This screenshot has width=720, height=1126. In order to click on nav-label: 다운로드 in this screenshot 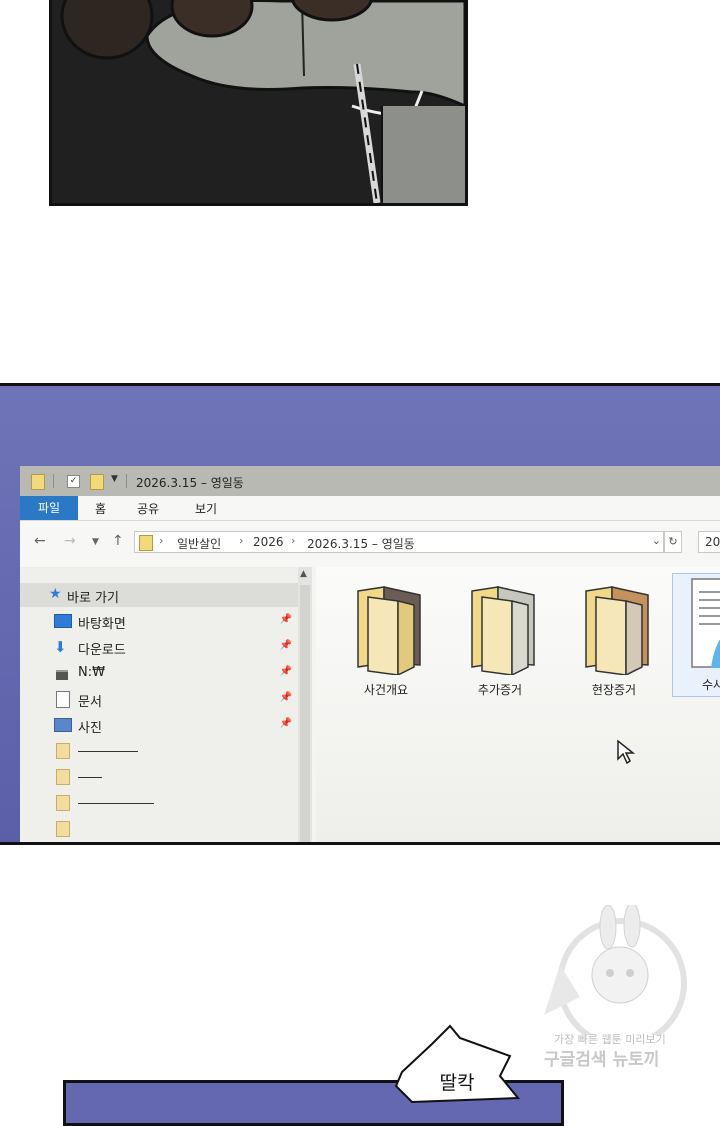, I will do `click(102, 650)`.